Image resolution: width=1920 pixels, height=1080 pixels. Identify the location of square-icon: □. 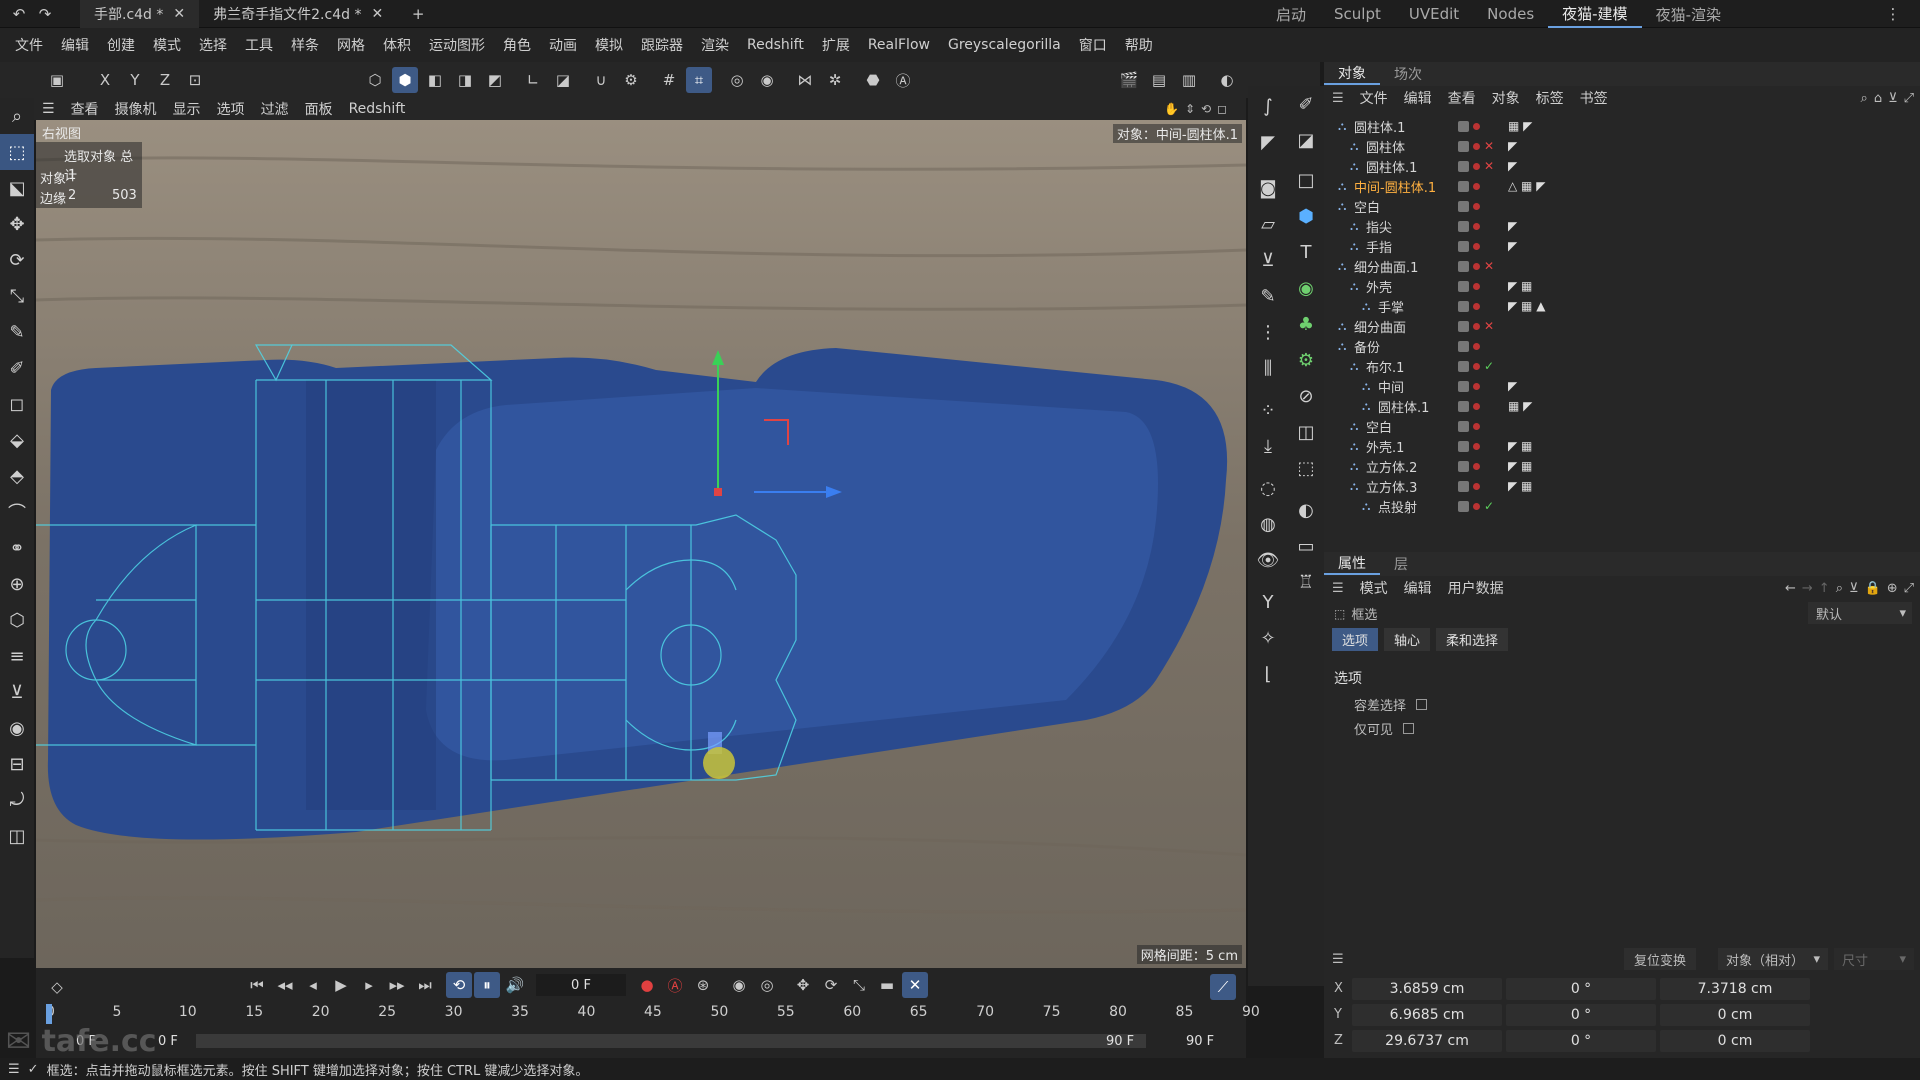
(1306, 180).